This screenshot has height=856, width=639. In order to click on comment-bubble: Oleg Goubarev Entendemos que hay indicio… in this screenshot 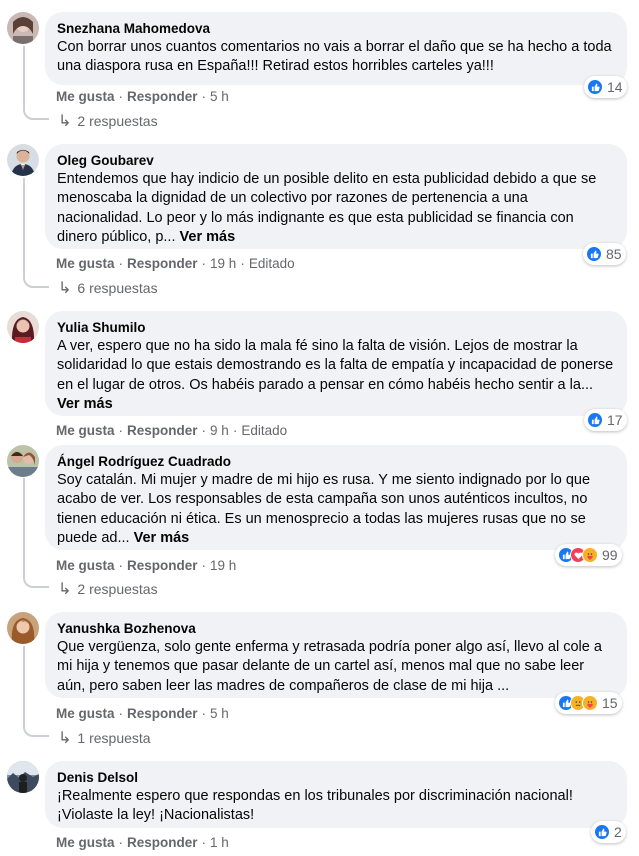, I will do `click(336, 196)`.